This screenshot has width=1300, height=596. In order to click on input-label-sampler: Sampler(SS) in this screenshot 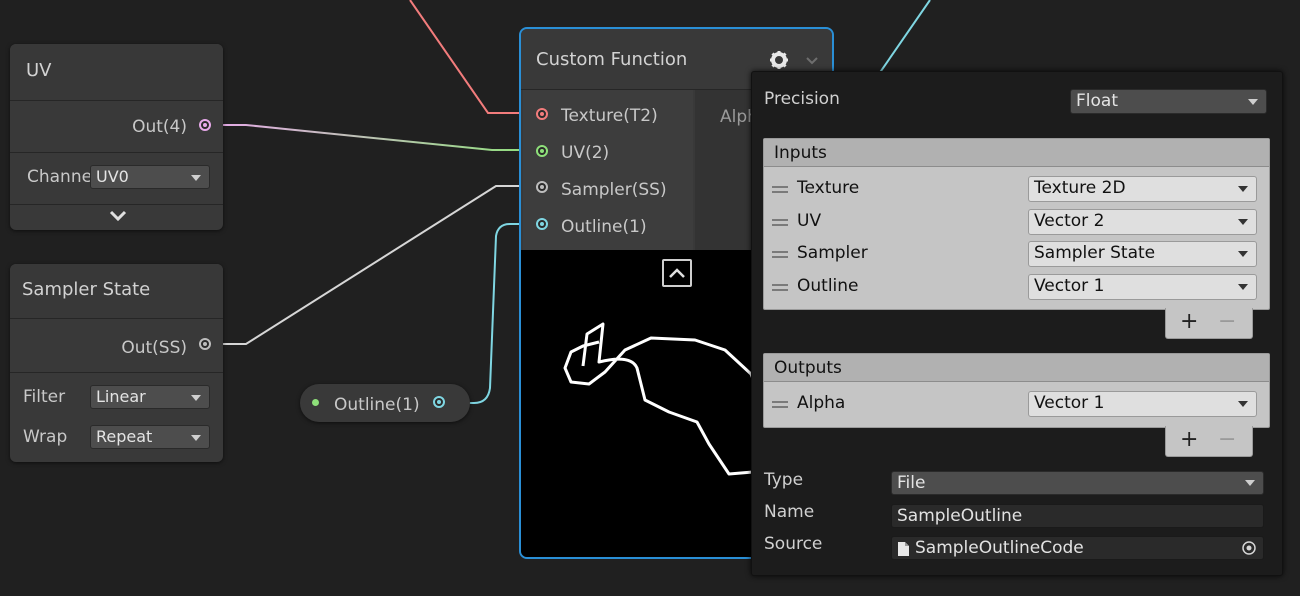, I will do `click(614, 190)`.